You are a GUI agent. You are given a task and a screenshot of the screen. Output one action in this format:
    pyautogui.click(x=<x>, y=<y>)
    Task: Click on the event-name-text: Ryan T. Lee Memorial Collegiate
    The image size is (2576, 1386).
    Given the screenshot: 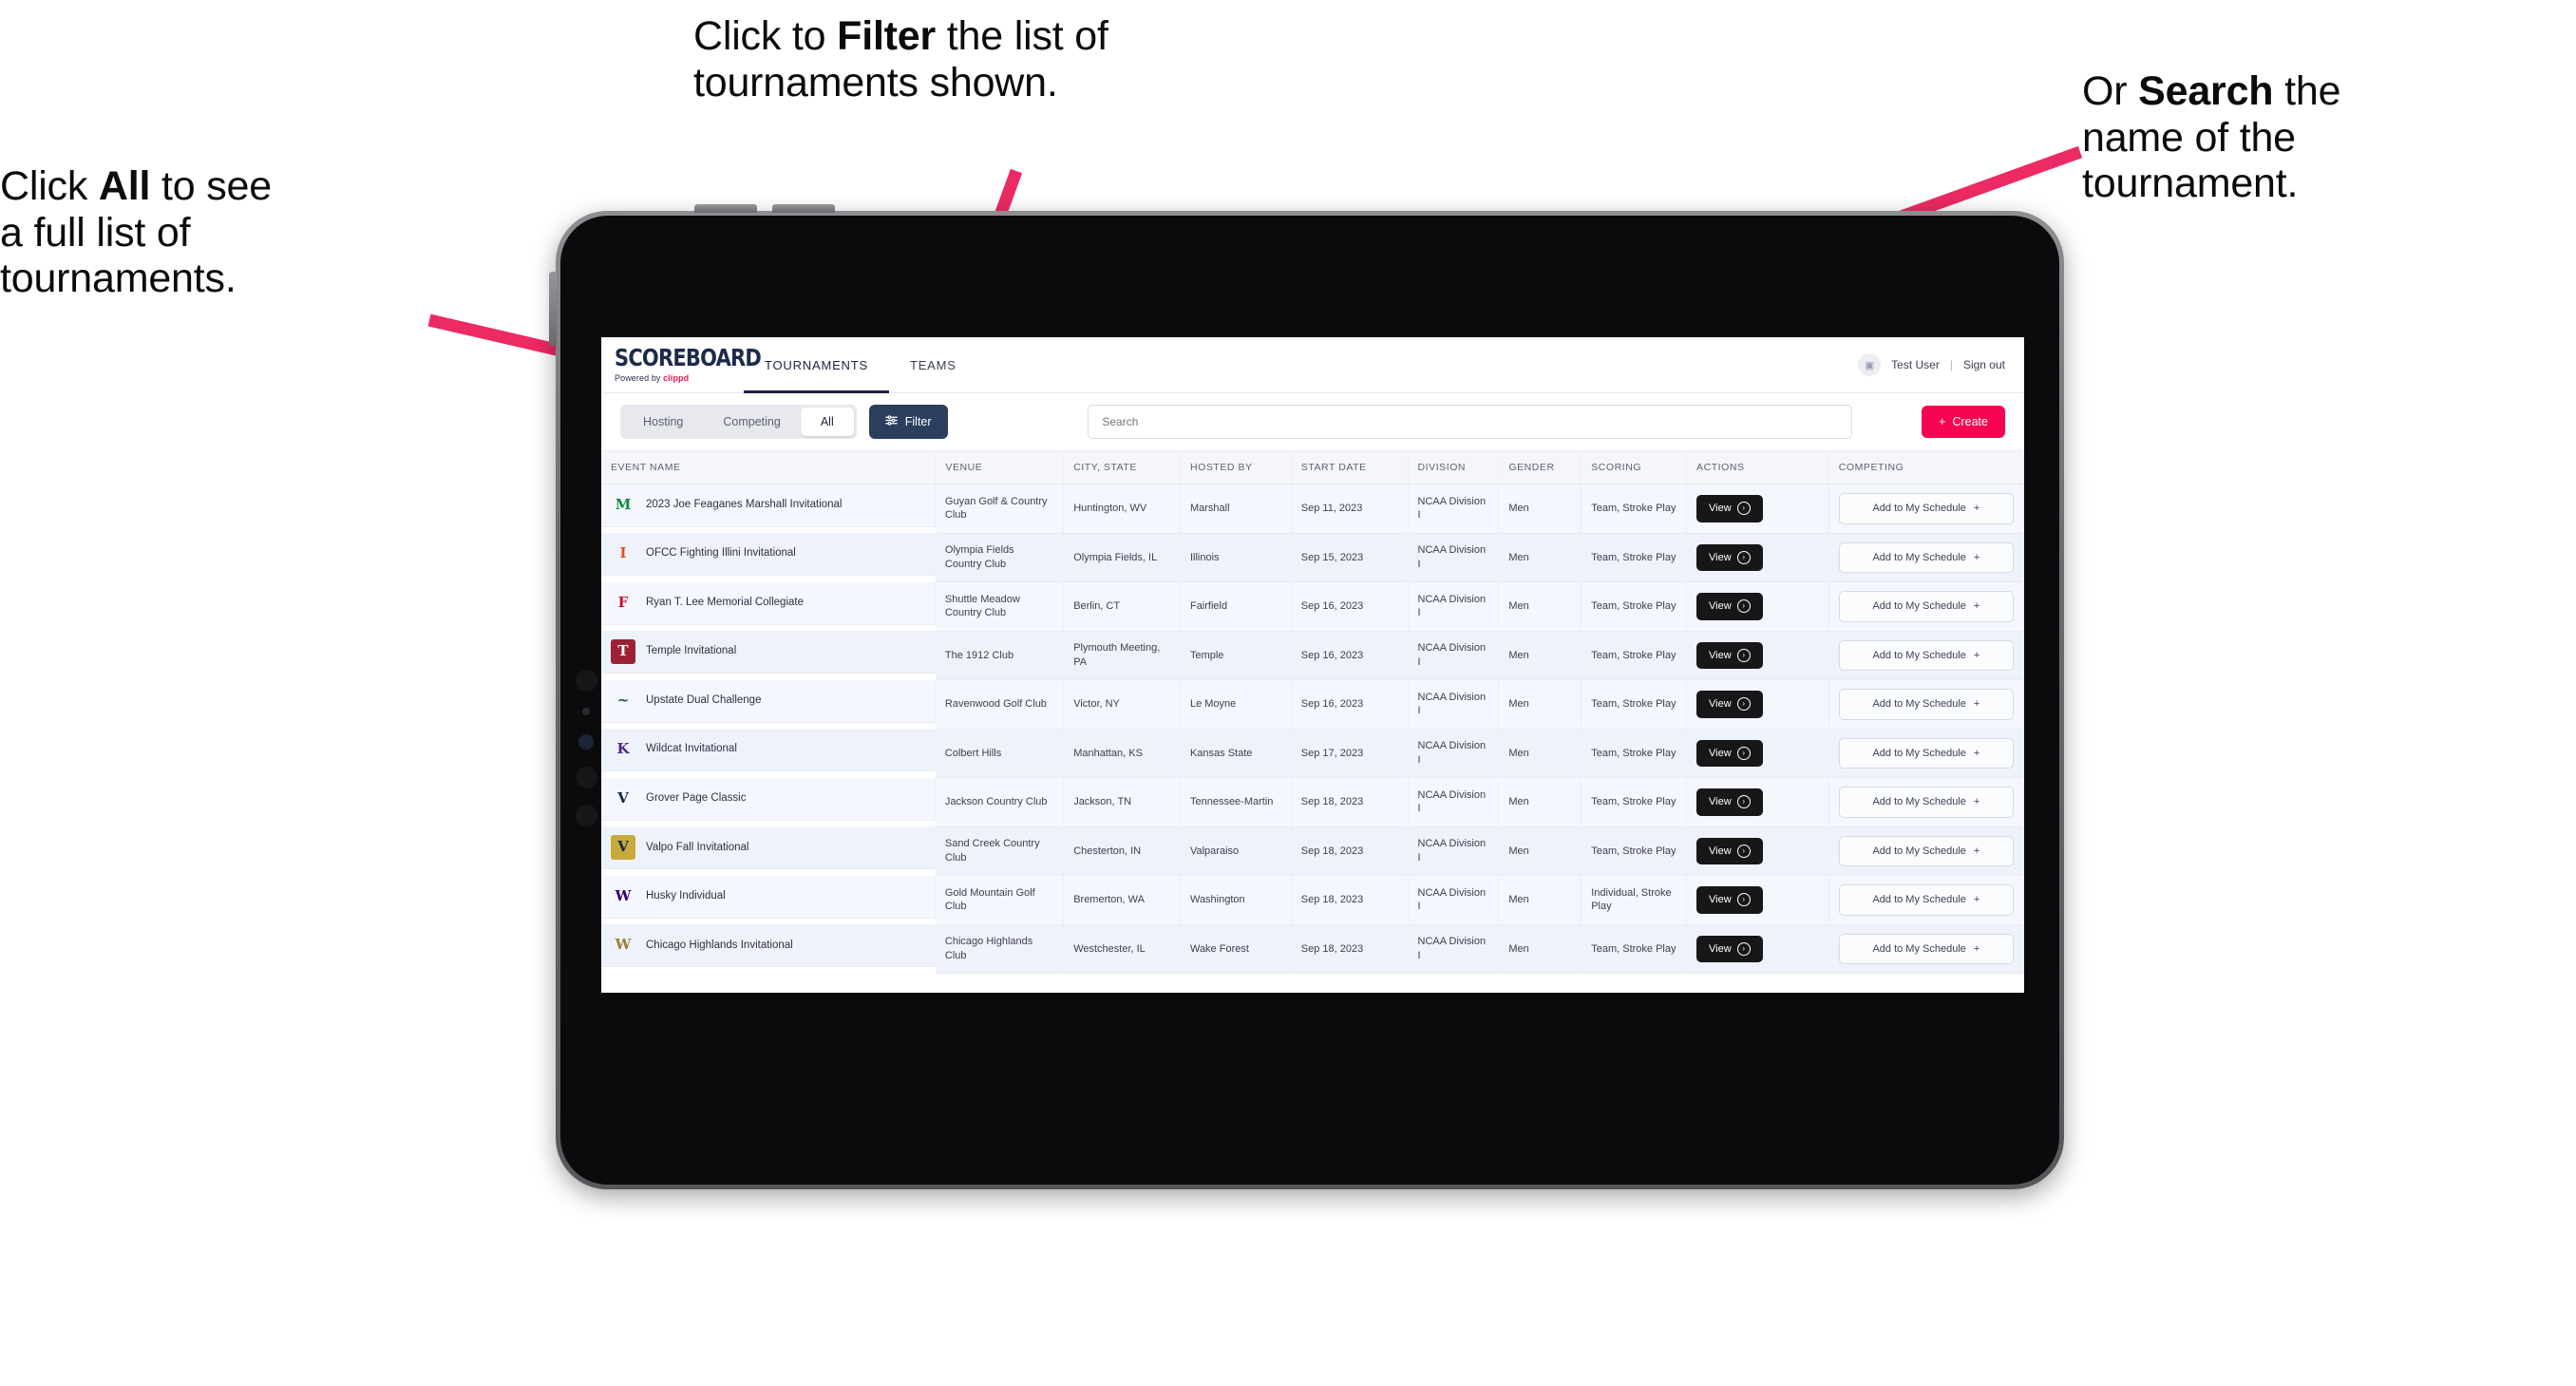 What is the action you would take?
    pyautogui.click(x=725, y=602)
    